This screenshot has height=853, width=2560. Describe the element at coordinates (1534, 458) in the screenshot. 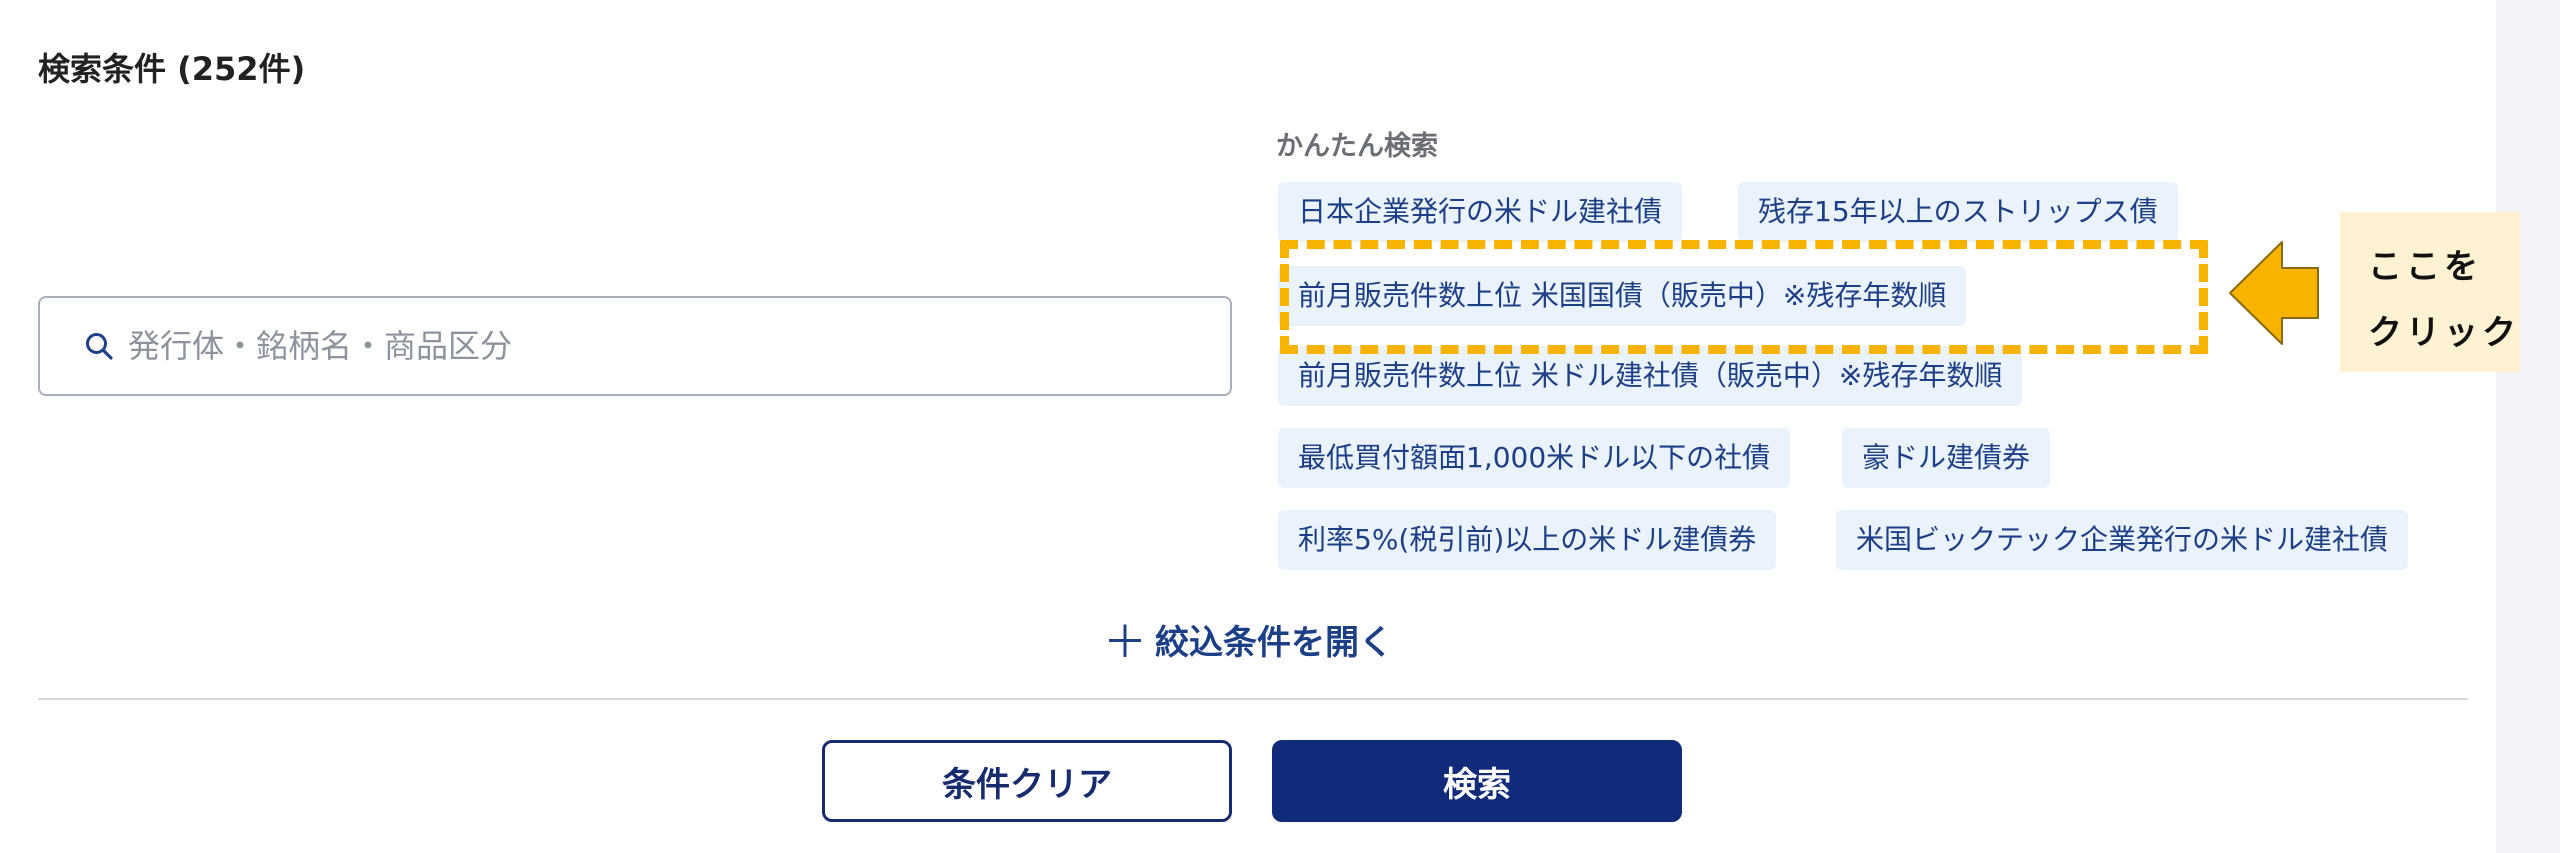

I see `quick-search-chip-min-1000-usd: 最低買付額面1,000米ドル以下の社債` at that location.